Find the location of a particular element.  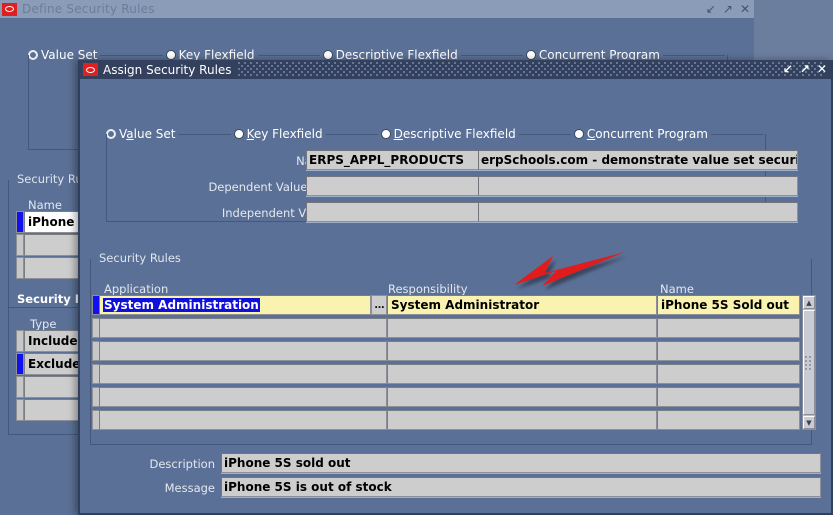

background-window-controls: ↙ ↗ ✕ is located at coordinates (728, 9).